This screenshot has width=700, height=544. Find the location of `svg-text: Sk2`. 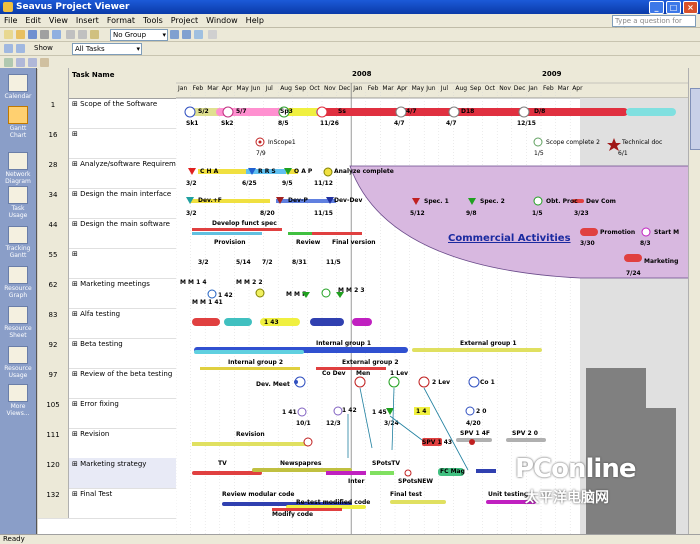

svg-text: Sk2 is located at coordinates (227, 123).